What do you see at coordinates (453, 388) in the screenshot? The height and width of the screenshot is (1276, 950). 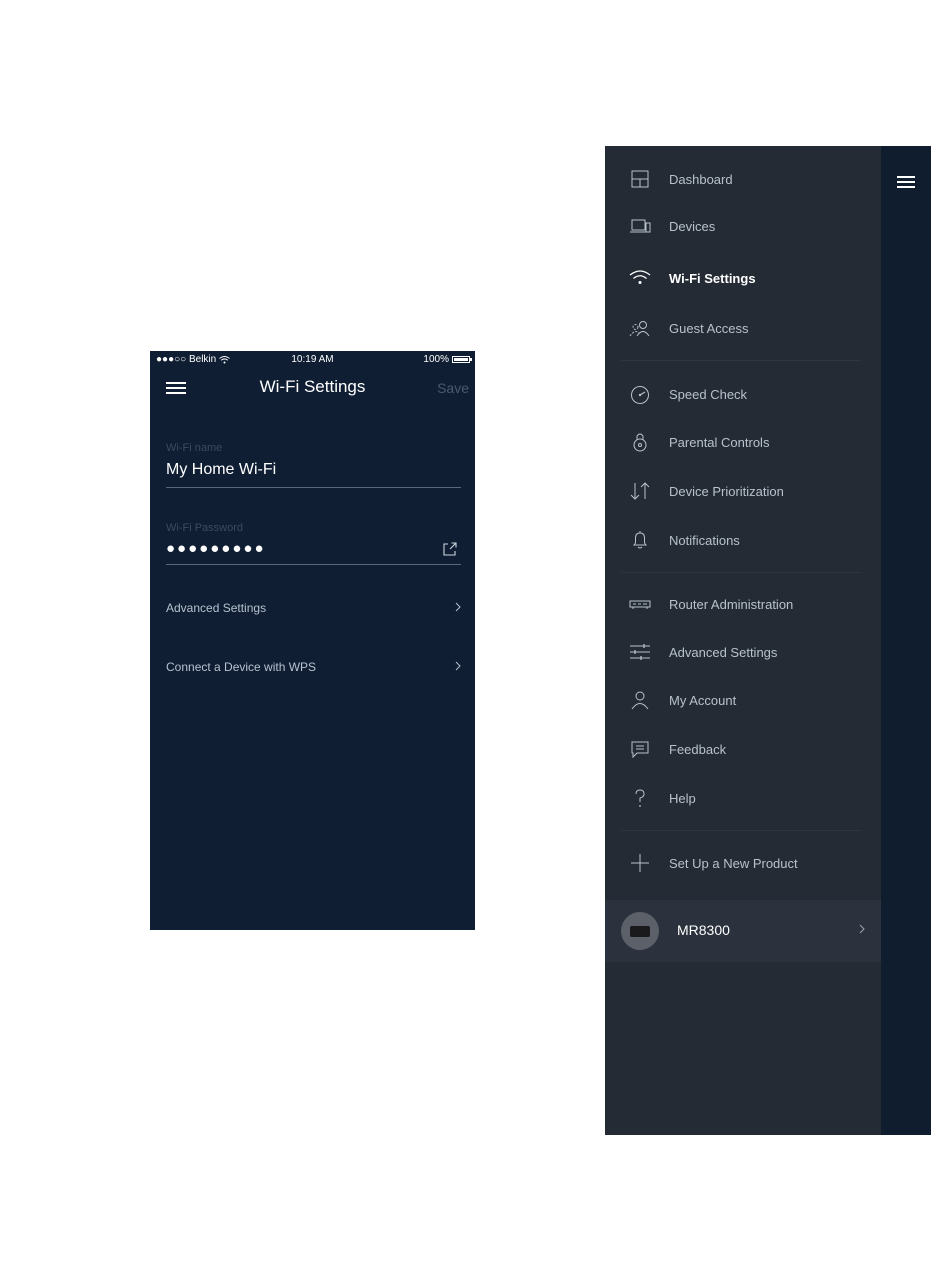 I see `save-button: Save` at bounding box center [453, 388].